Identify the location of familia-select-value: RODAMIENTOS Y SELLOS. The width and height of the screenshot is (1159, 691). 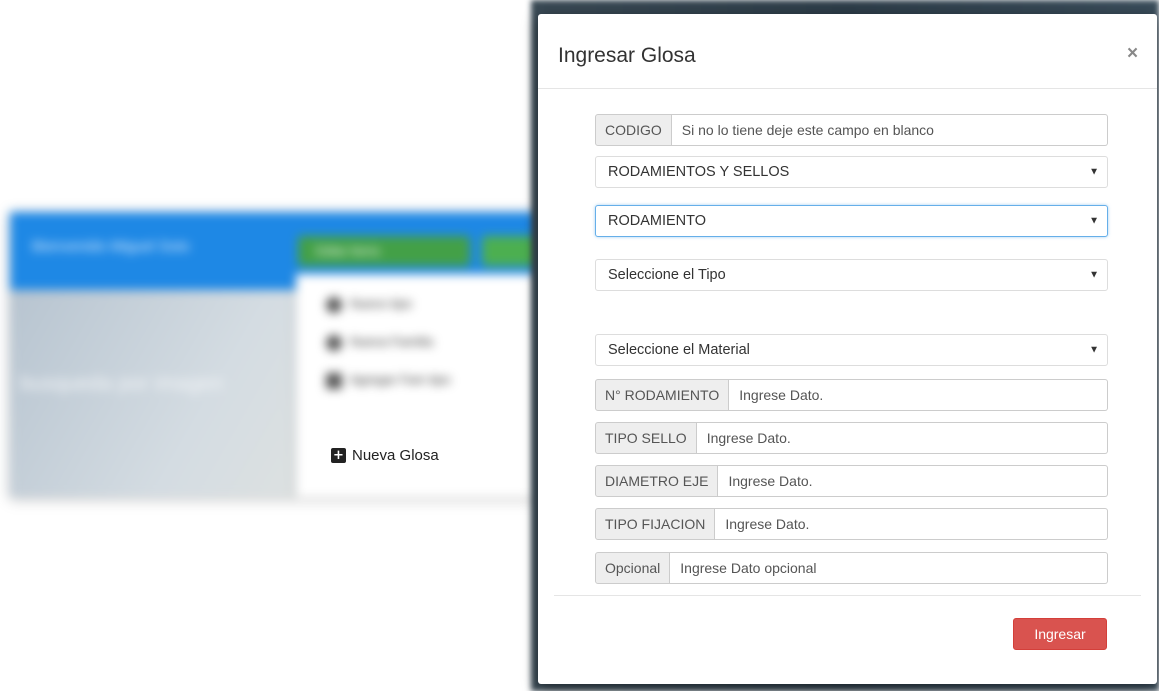
(699, 172).